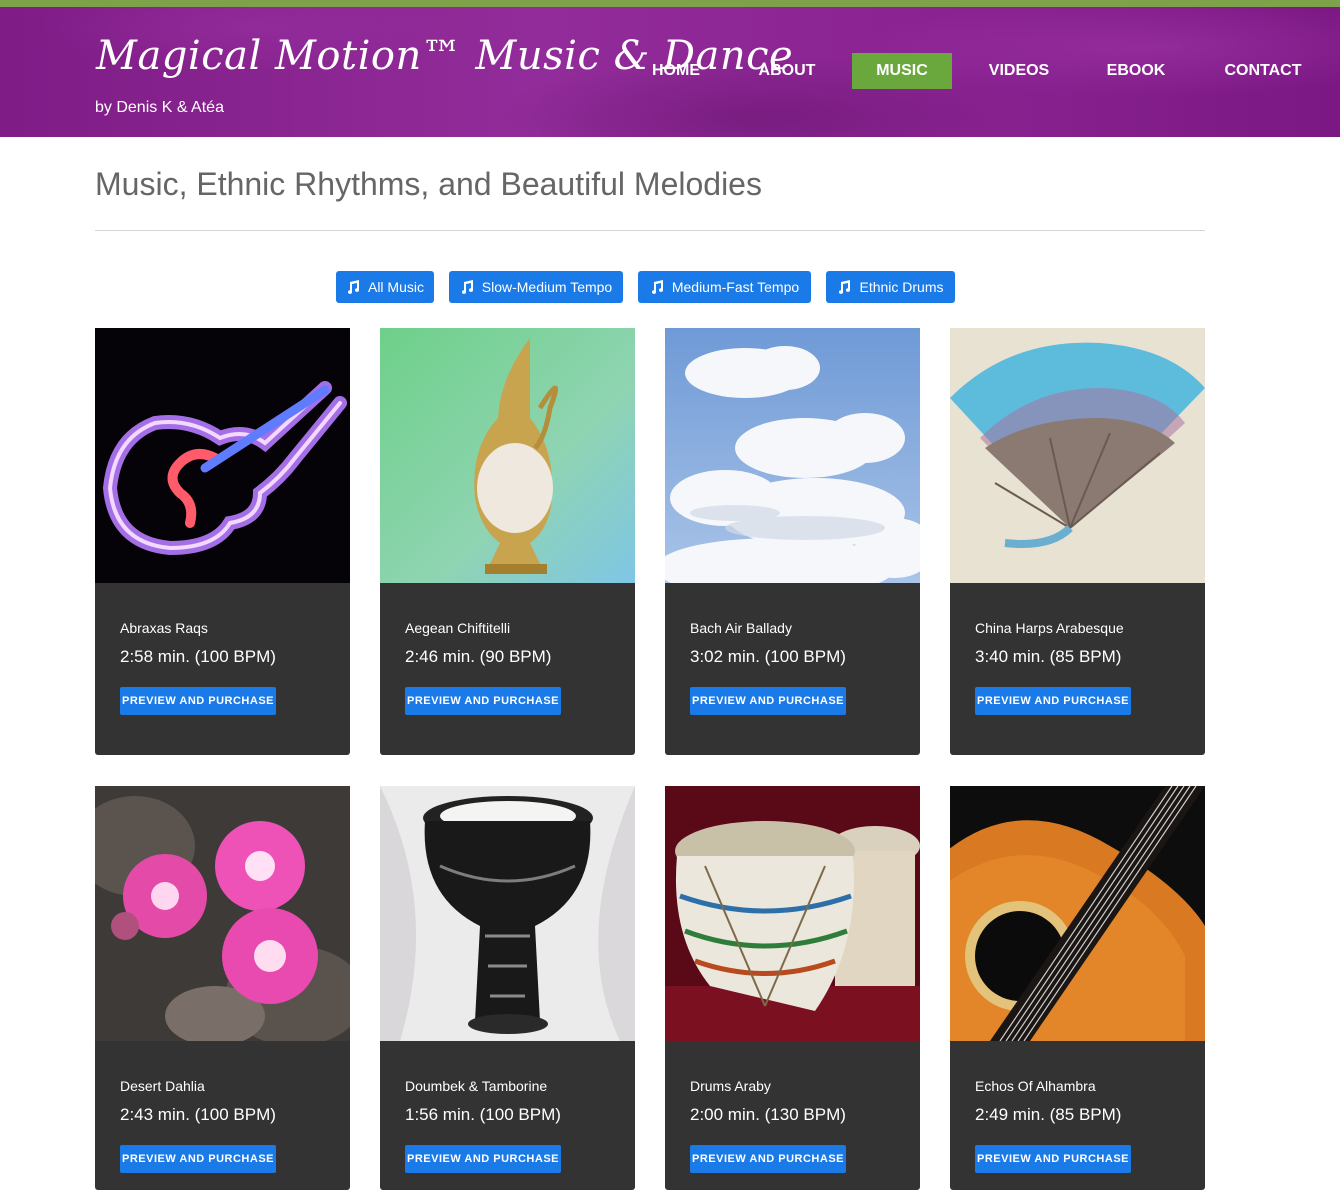 Image resolution: width=1340 pixels, height=1190 pixels. What do you see at coordinates (768, 656) in the screenshot?
I see `track-duration-bpm: 3:02 min. (100 BPM)` at bounding box center [768, 656].